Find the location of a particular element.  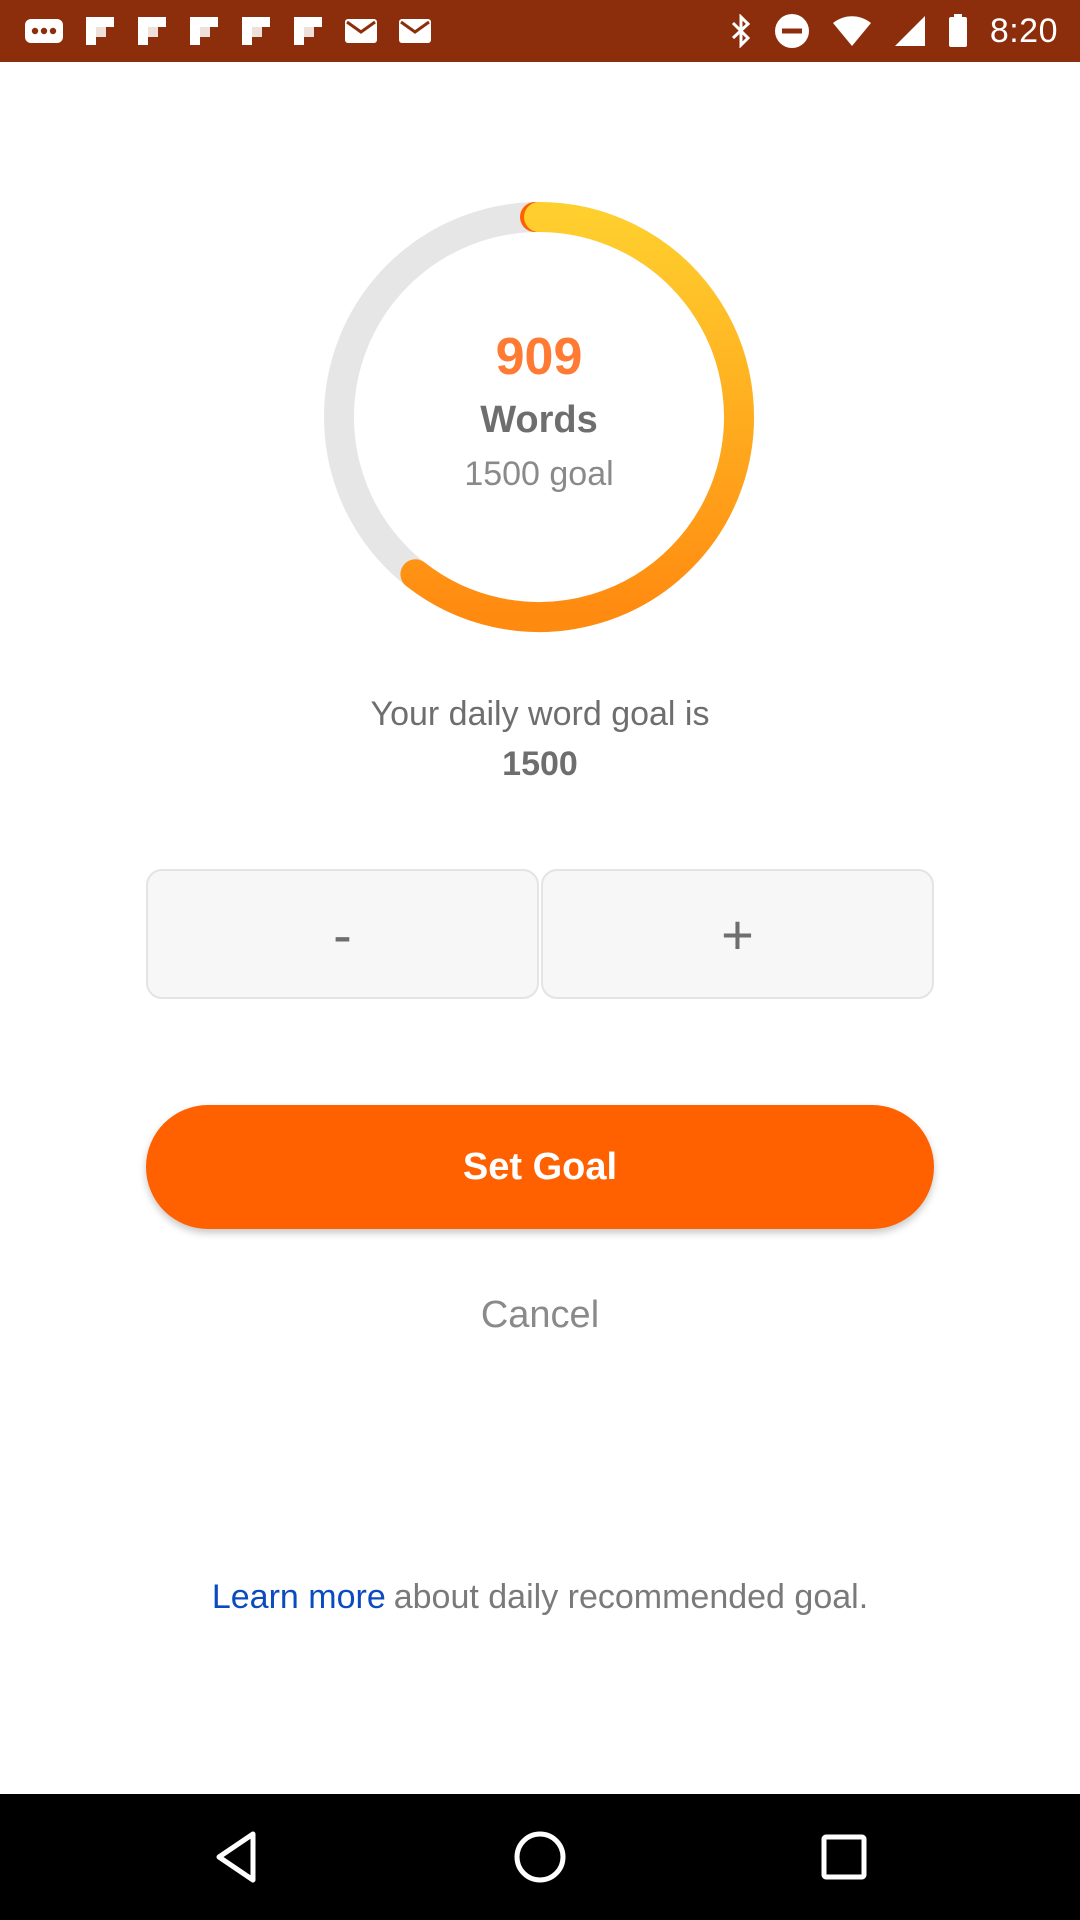

decrease-goal-button: - is located at coordinates (342, 934).